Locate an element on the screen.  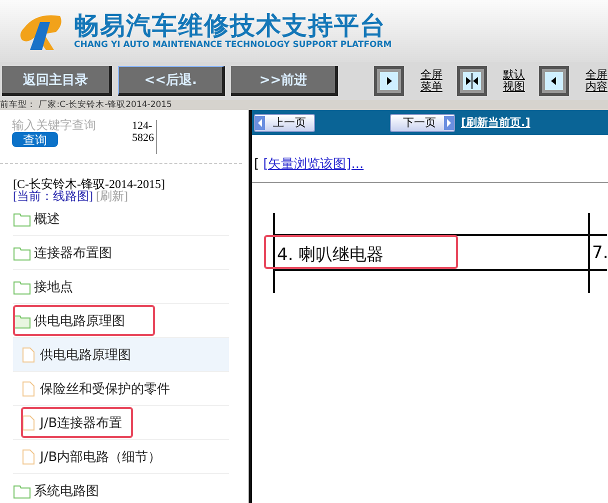
tree-item: 供电电路原理图 is located at coordinates (121, 355).